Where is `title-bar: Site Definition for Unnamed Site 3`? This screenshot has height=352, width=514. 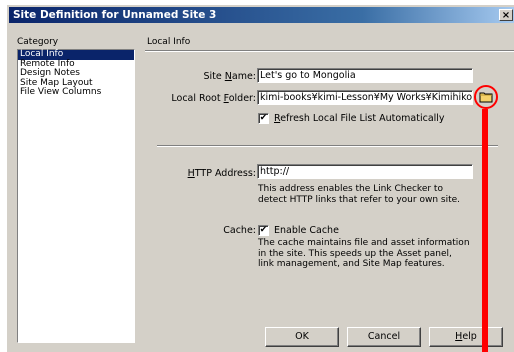
title-bar: Site Definition for Unnamed Site 3 is located at coordinates (261, 15).